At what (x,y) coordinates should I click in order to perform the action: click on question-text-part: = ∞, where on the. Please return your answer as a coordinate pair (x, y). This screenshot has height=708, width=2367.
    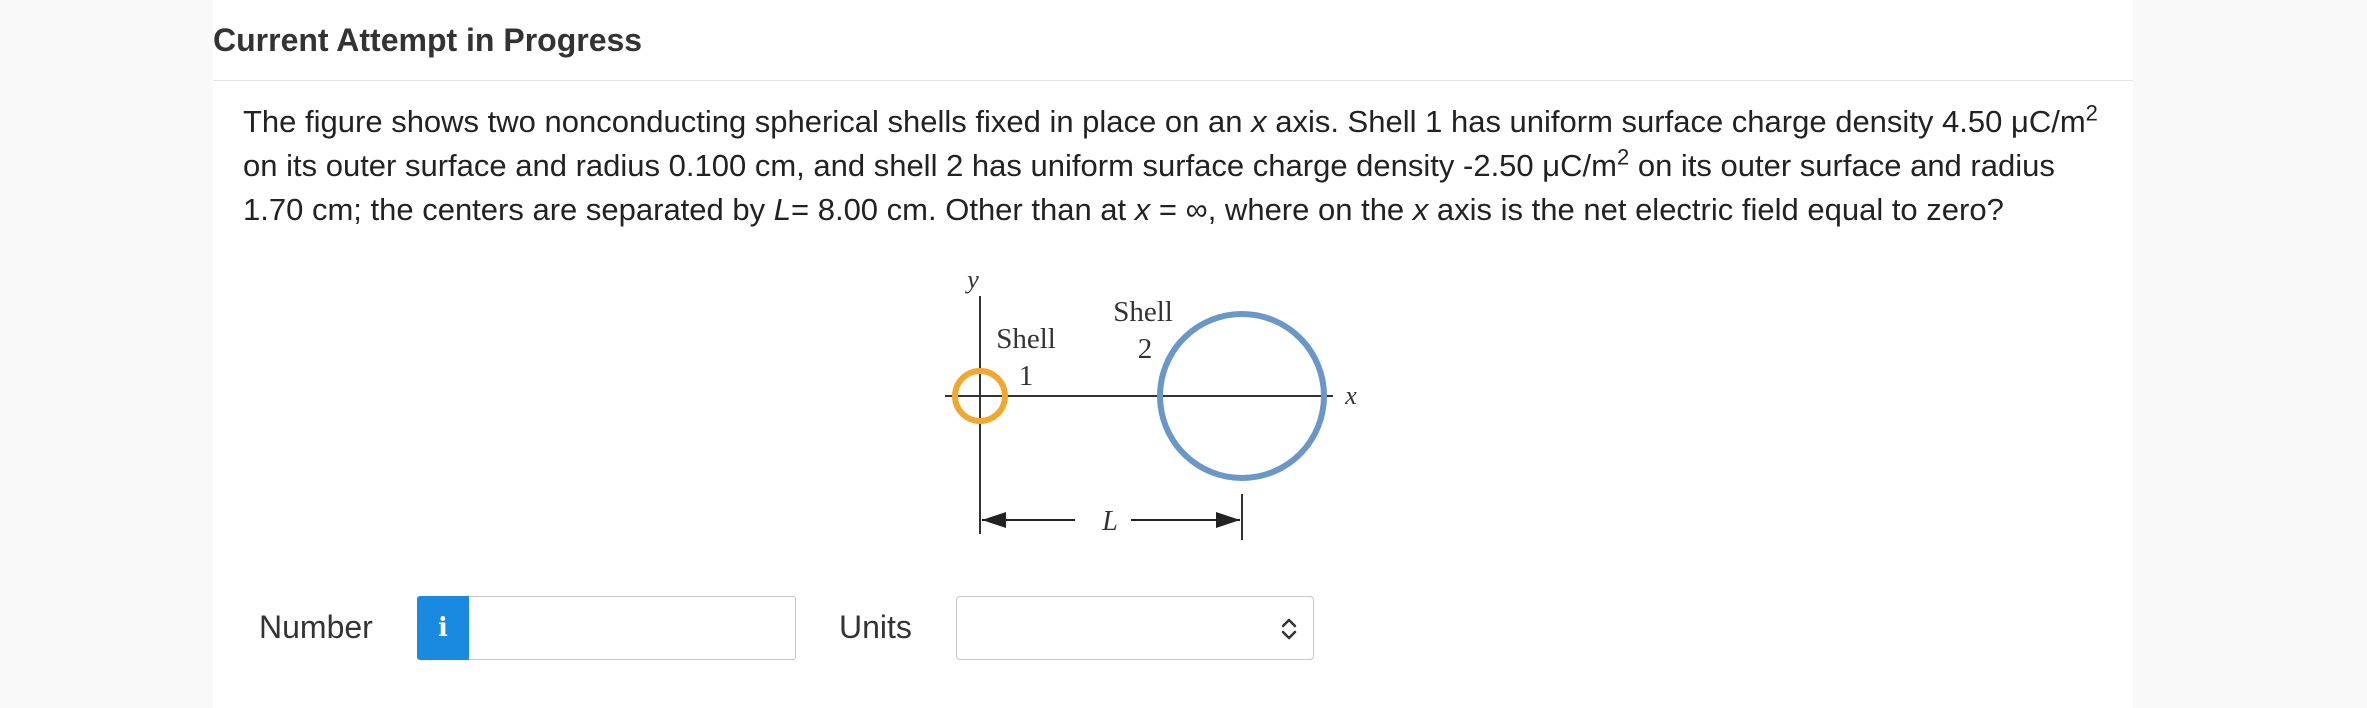
    Looking at the image, I should click on (1281, 209).